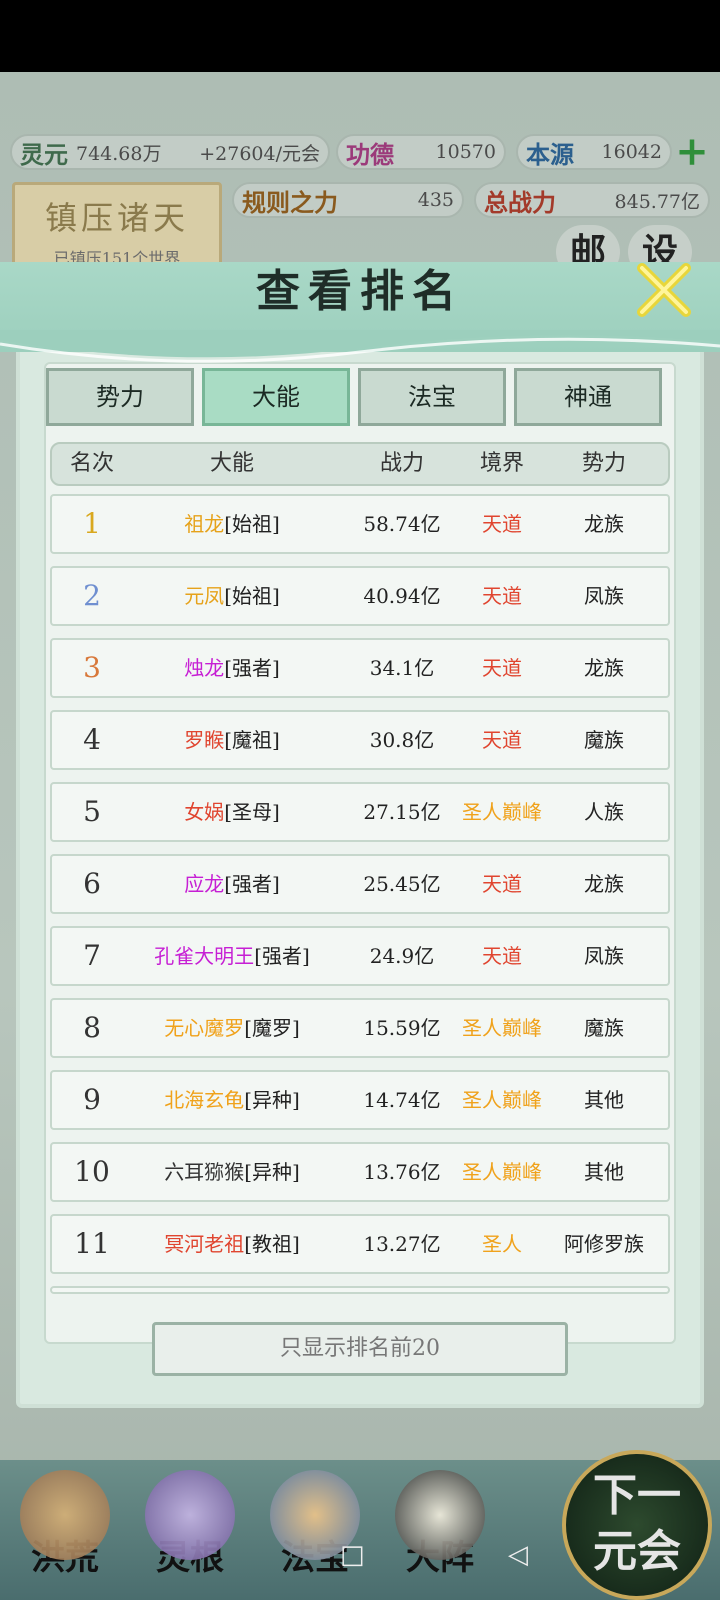 This screenshot has height=1600, width=720. I want to click on faction-cell: 阿修罗族, so click(604, 1244).